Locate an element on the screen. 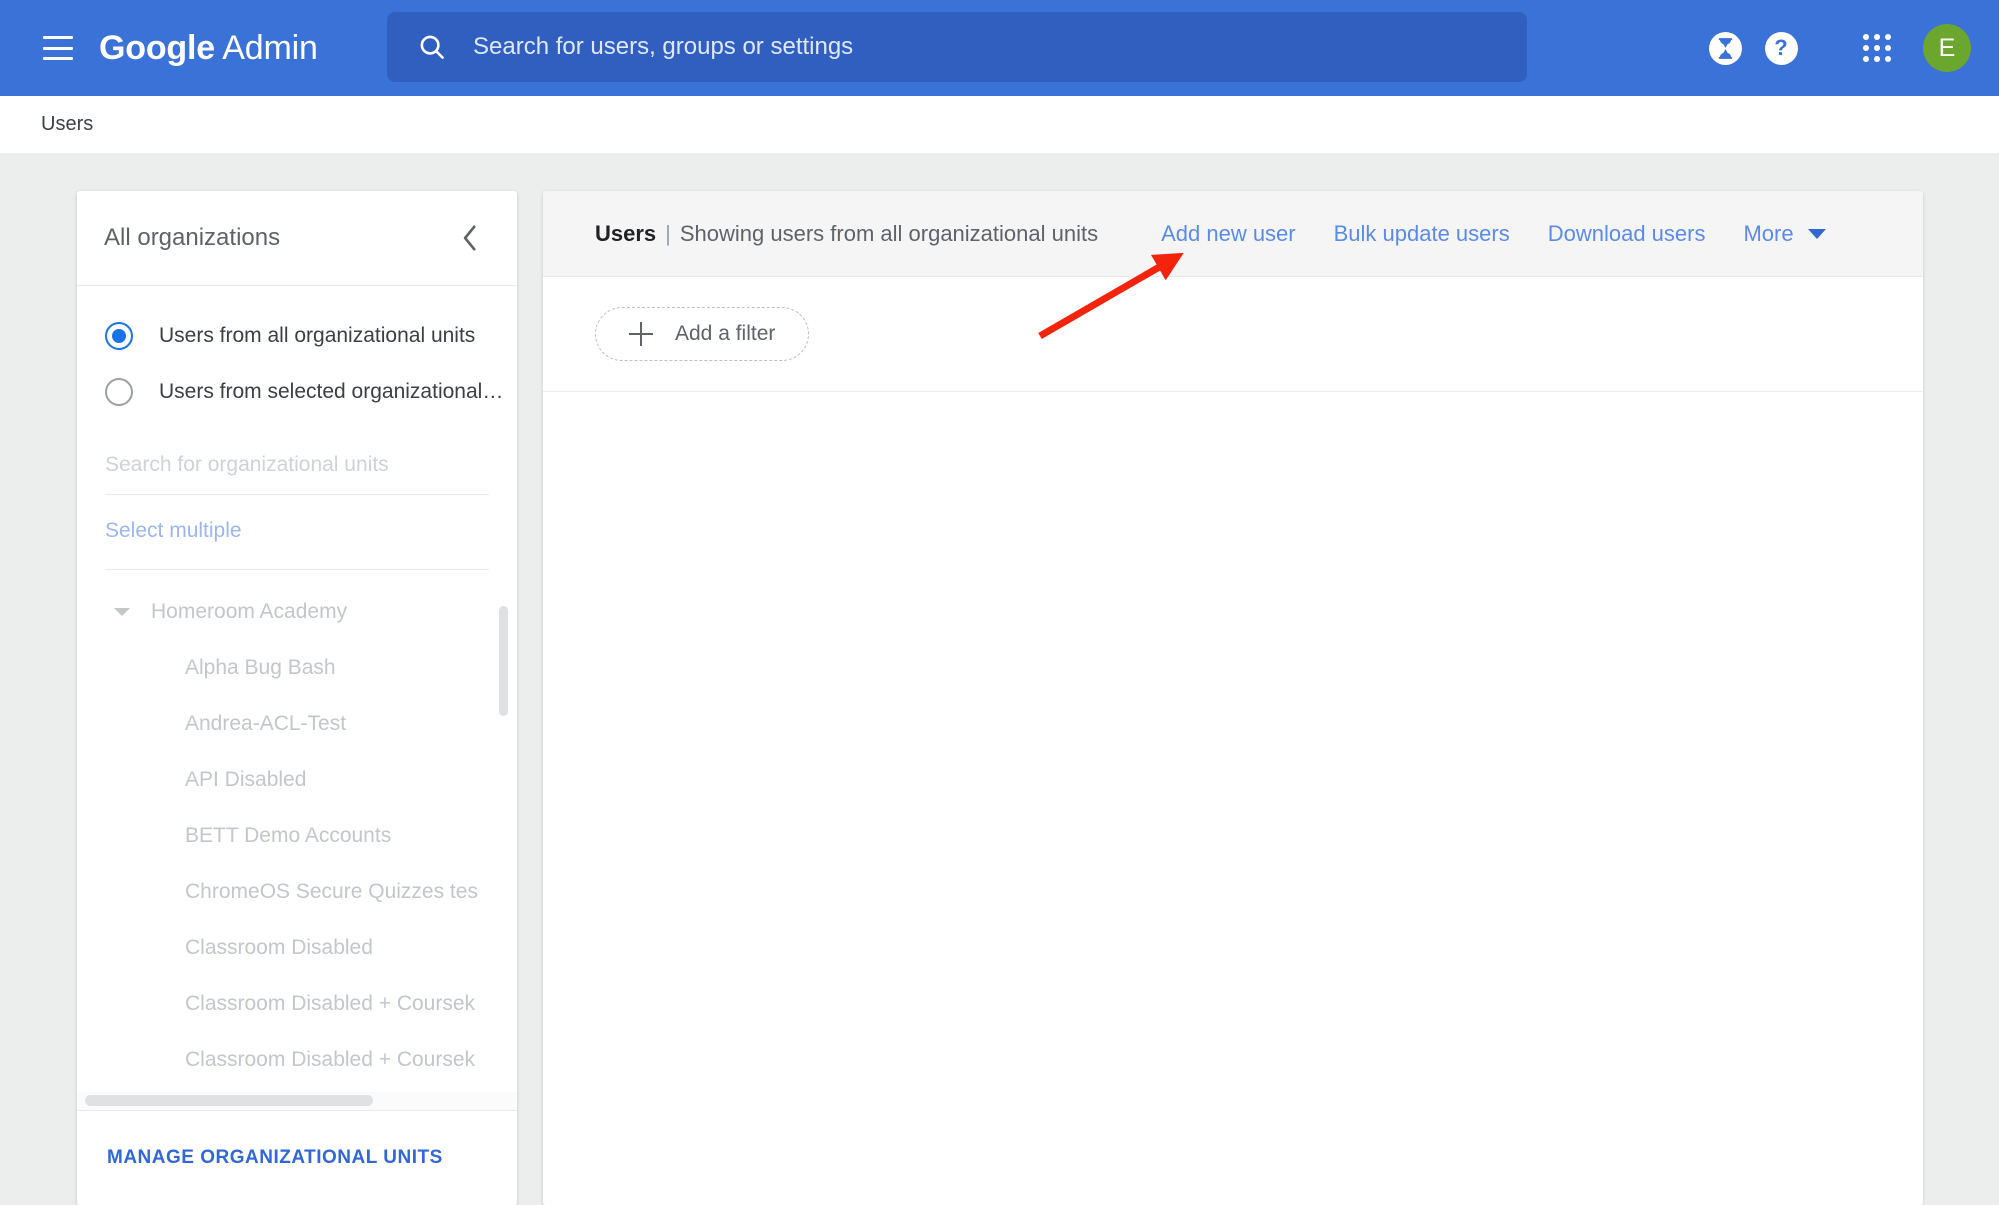  tree-item-label: Andrea-ACL-Test is located at coordinates (266, 723).